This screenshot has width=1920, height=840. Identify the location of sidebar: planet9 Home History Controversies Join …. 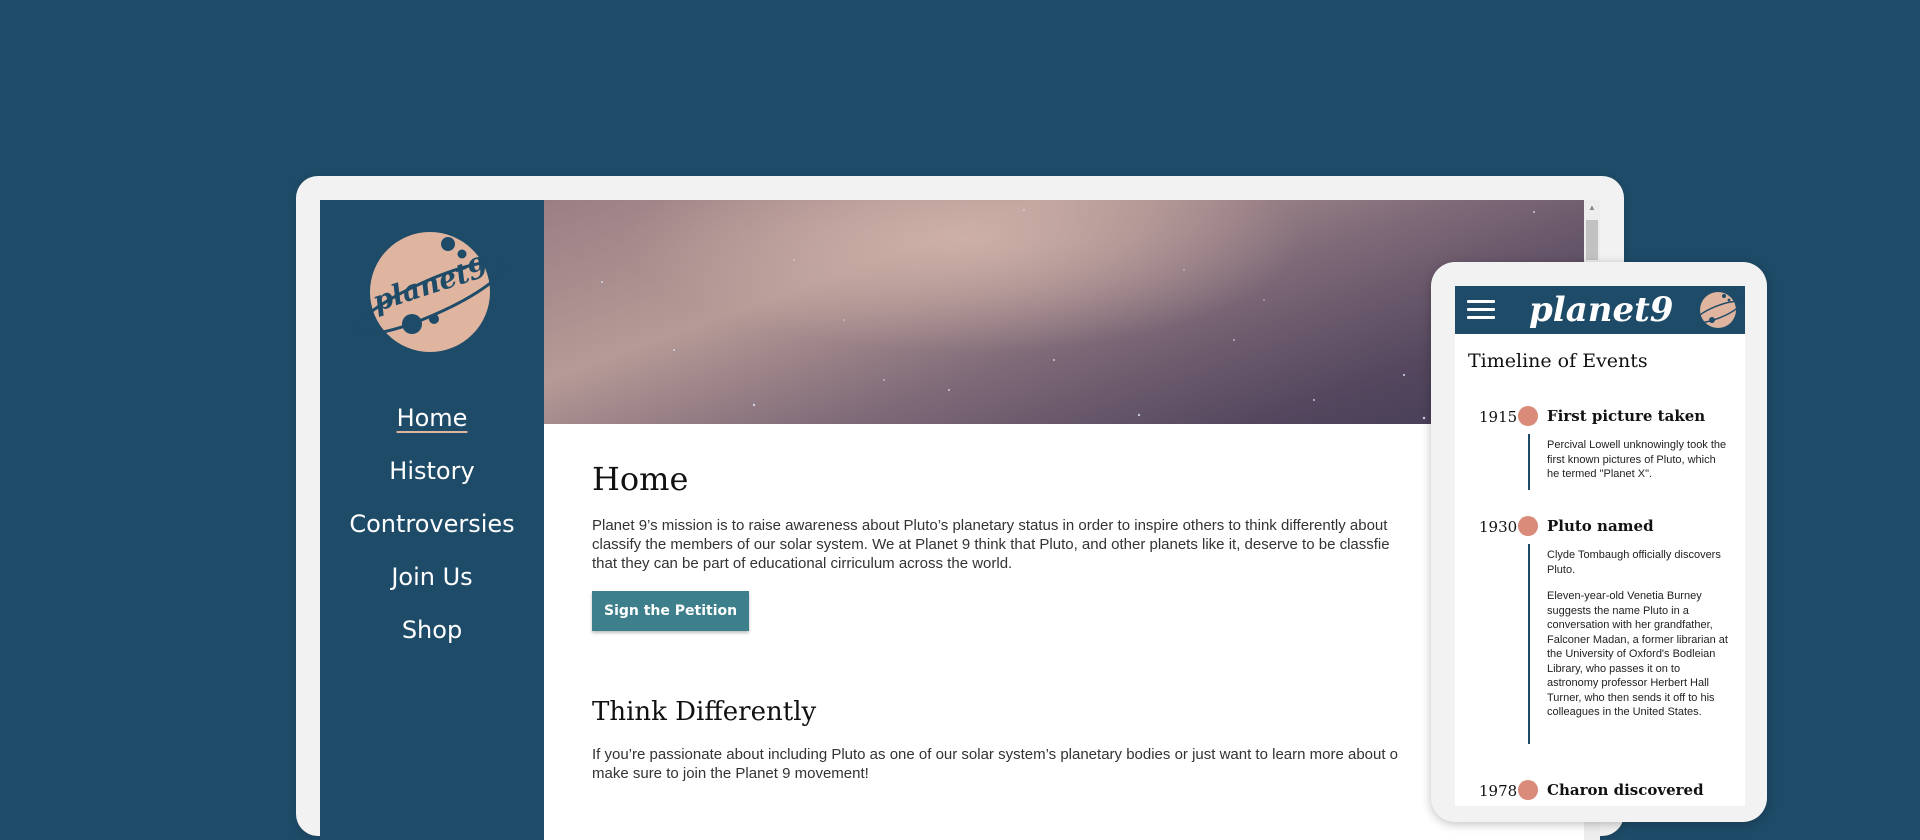
(432, 520).